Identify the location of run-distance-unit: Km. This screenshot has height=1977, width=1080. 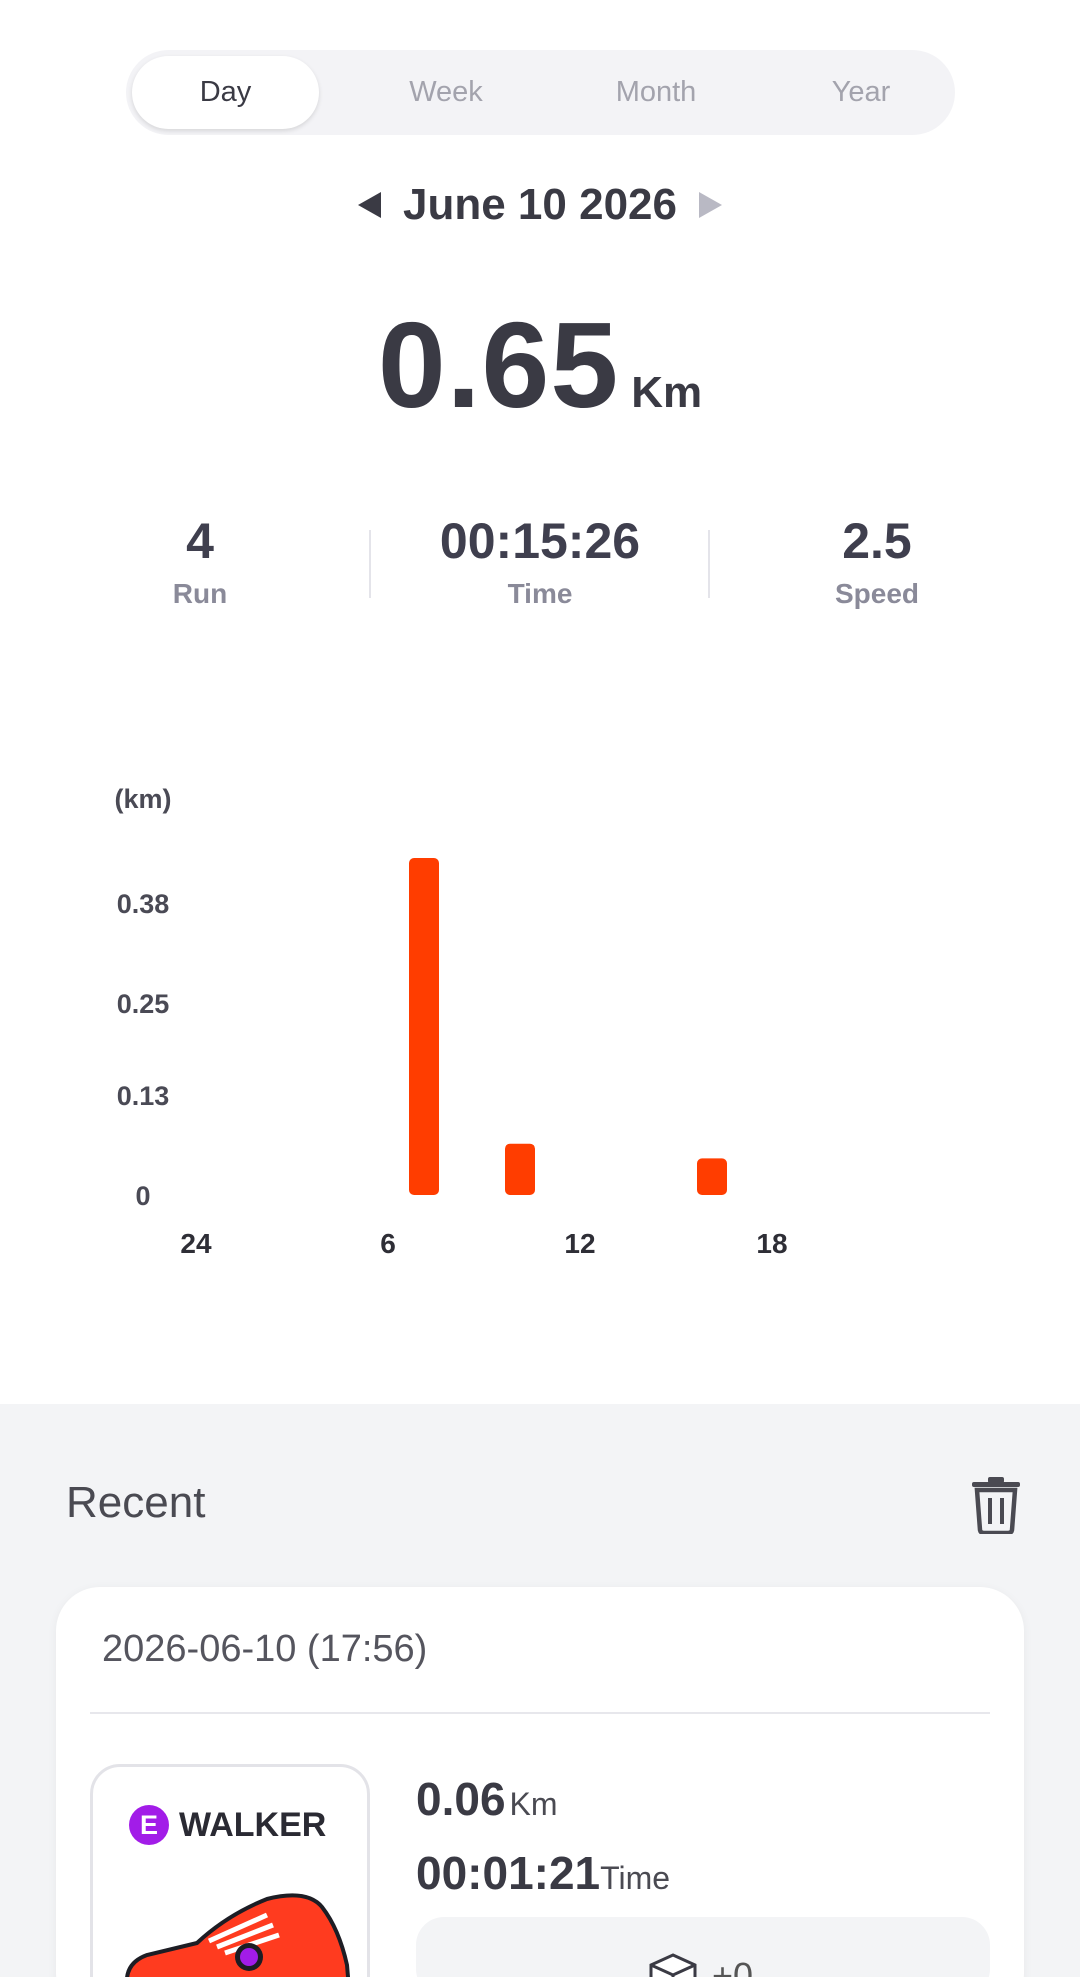
(533, 1804).